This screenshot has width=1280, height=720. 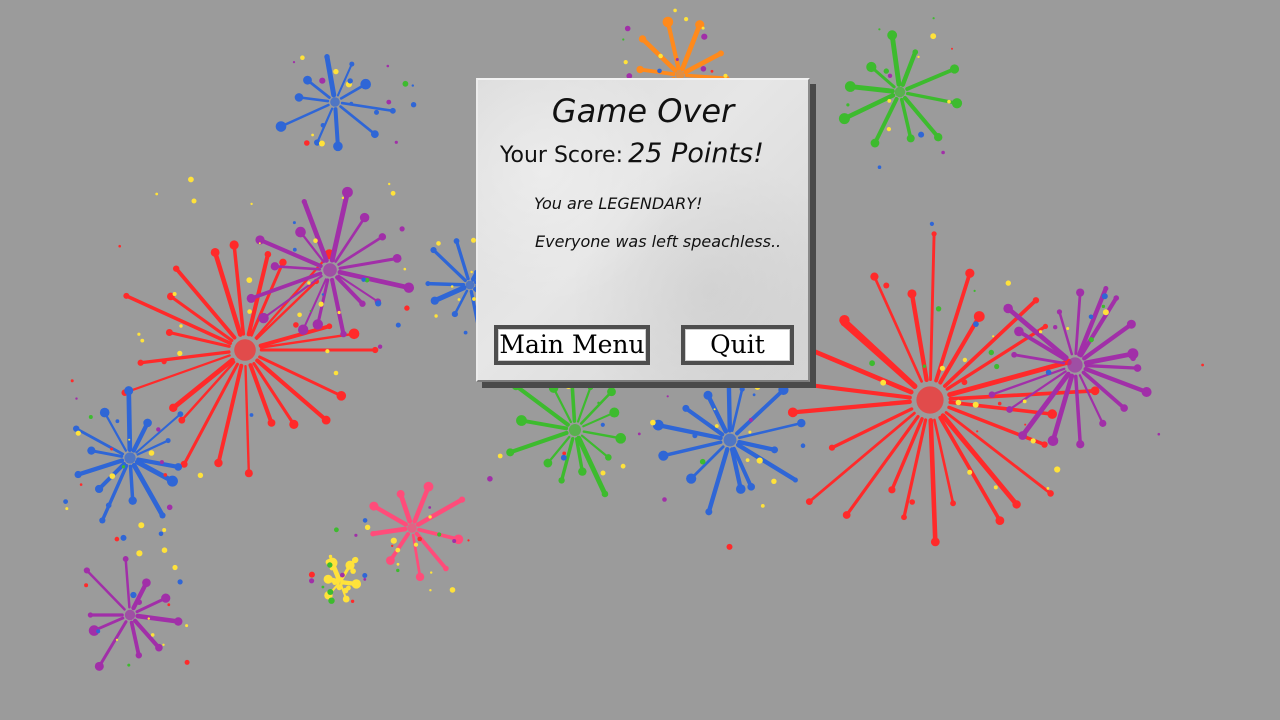 I want to click on firework-green-top, so click(x=900, y=89).